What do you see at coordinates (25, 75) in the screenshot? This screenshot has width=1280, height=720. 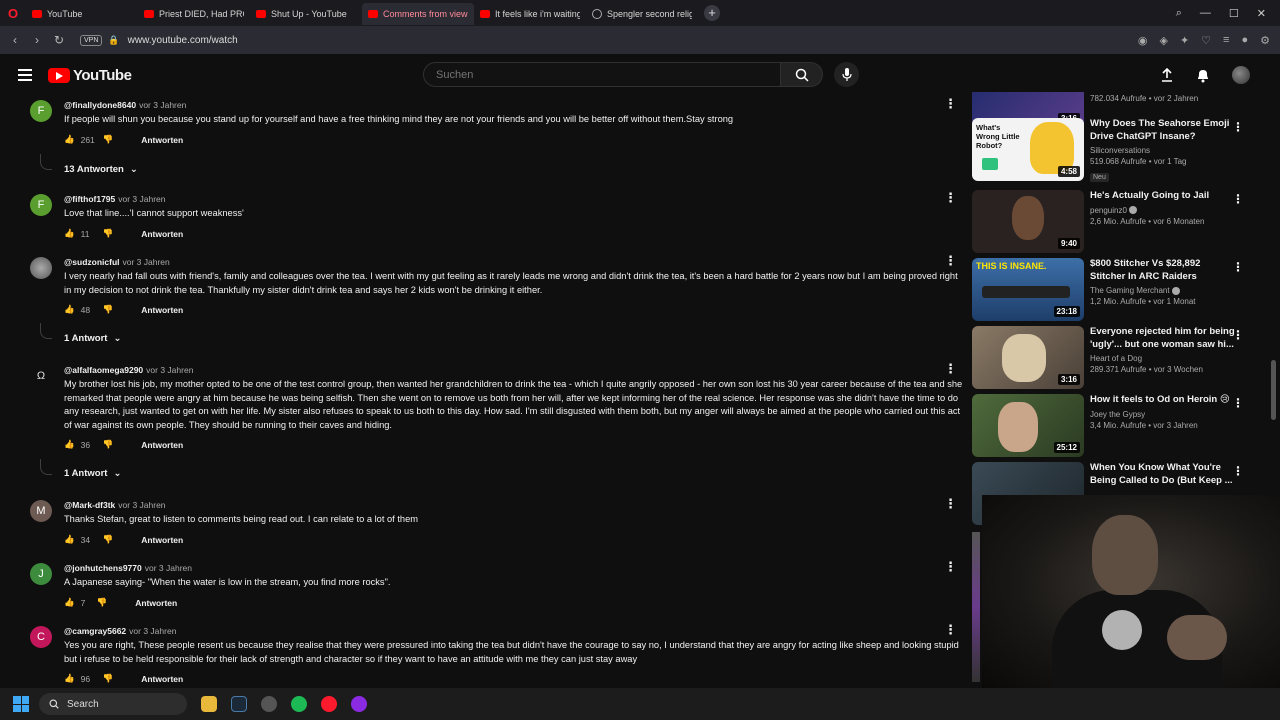 I see `hamburger-menu-icon` at bounding box center [25, 75].